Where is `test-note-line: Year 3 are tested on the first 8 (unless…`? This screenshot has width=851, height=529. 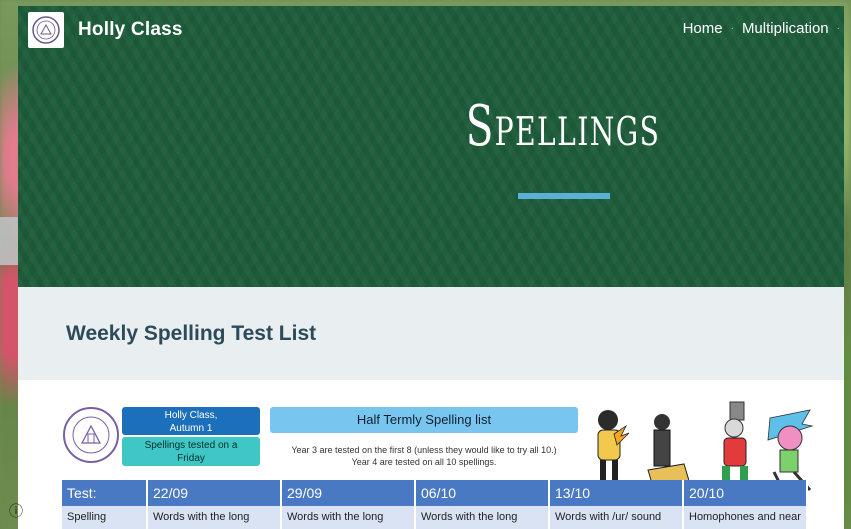 test-note-line: Year 3 are tested on the first 8 (unless… is located at coordinates (424, 450).